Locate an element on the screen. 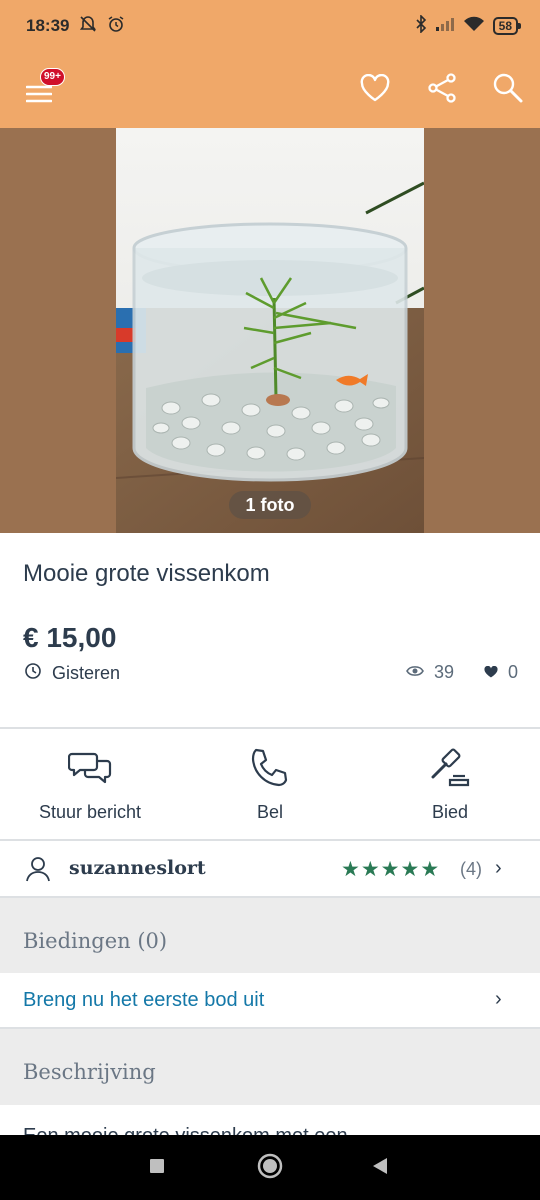 The width and height of the screenshot is (540, 1200). description-text: Een mooie grote vissenkom met een is located at coordinates (185, 1130).